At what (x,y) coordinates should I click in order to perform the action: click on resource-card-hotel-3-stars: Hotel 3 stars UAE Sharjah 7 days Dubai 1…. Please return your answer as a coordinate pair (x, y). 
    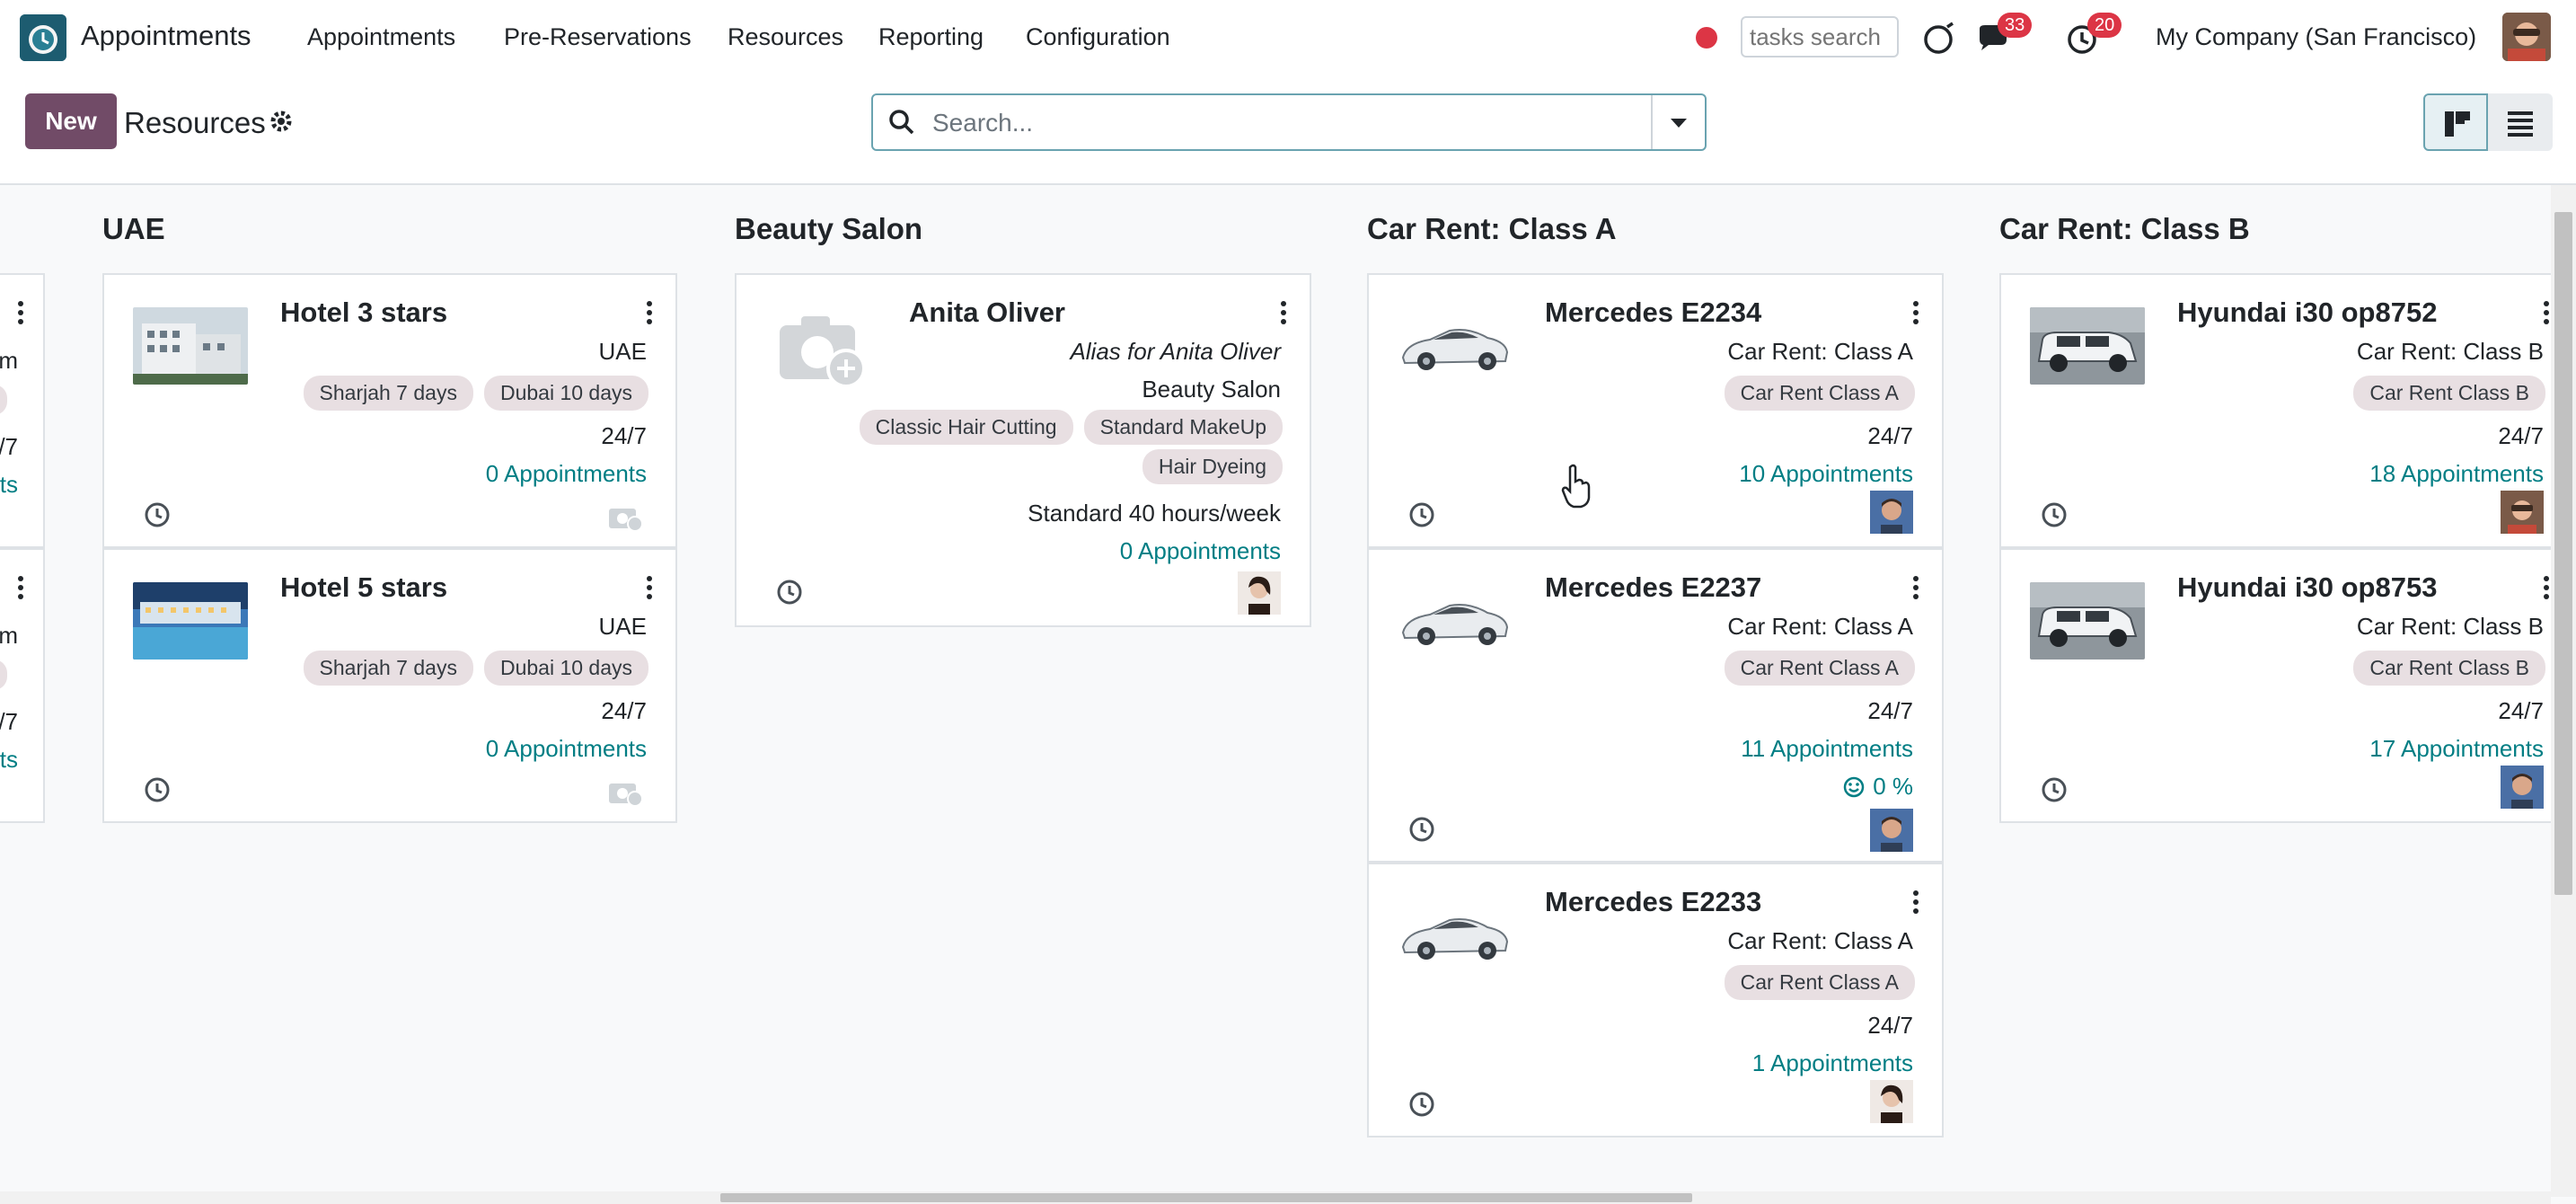
    Looking at the image, I should click on (389, 410).